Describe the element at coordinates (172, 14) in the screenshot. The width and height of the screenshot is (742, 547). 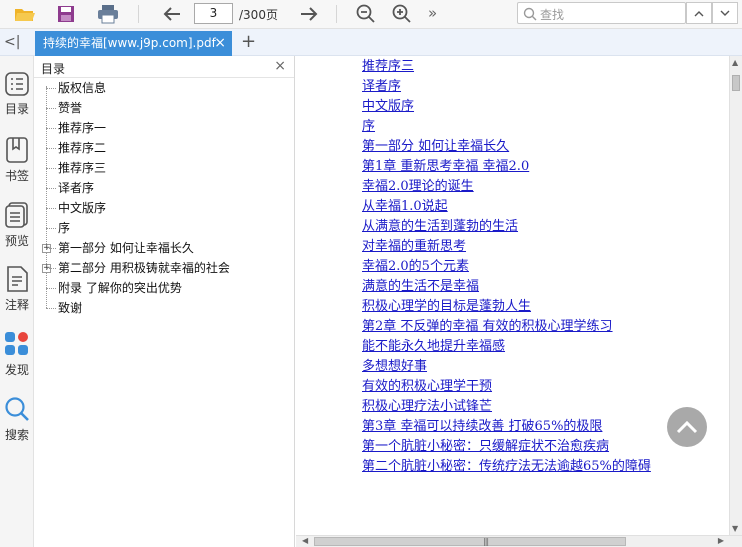
I see `previous-page-icon` at that location.